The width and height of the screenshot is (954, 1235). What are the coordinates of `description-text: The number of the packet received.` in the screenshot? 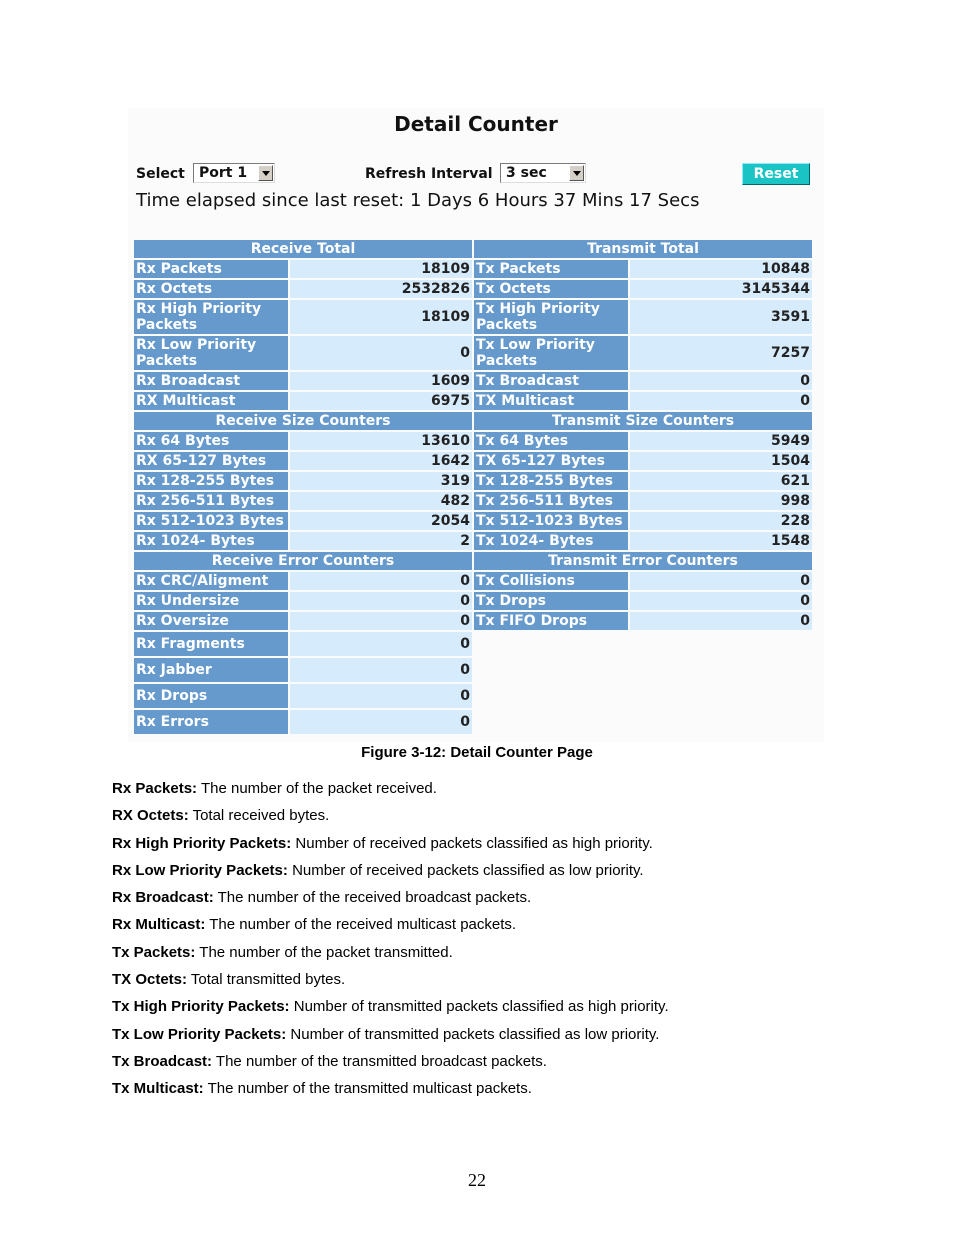 It's located at (317, 788).